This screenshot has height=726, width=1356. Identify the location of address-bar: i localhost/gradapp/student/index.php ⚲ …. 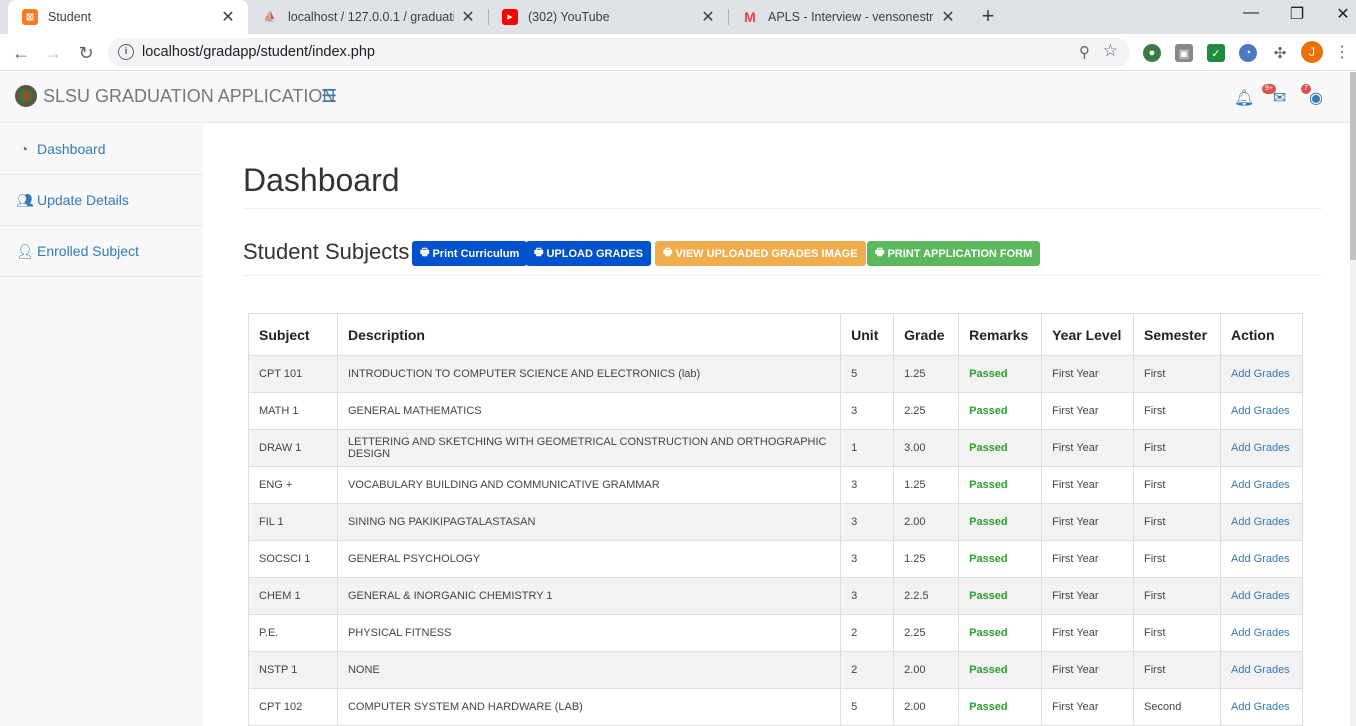
(619, 52).